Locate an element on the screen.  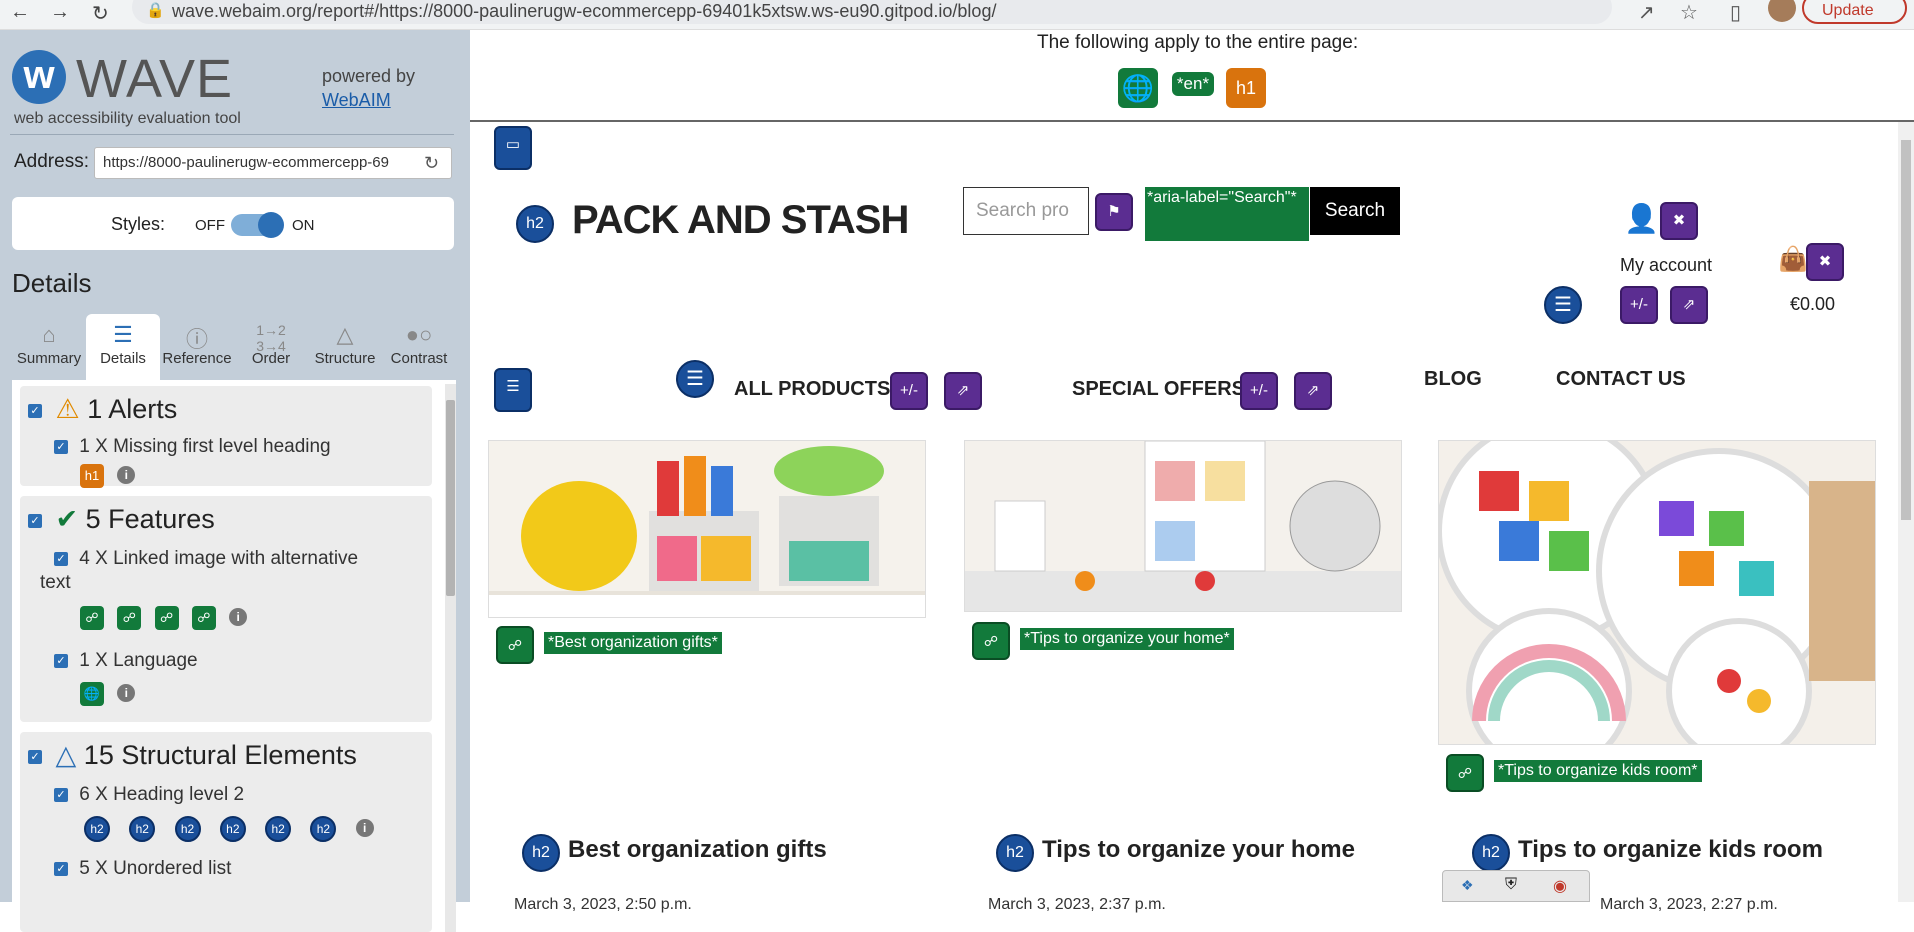
app-tray-icon: ◉ is located at coordinates (1560, 886).